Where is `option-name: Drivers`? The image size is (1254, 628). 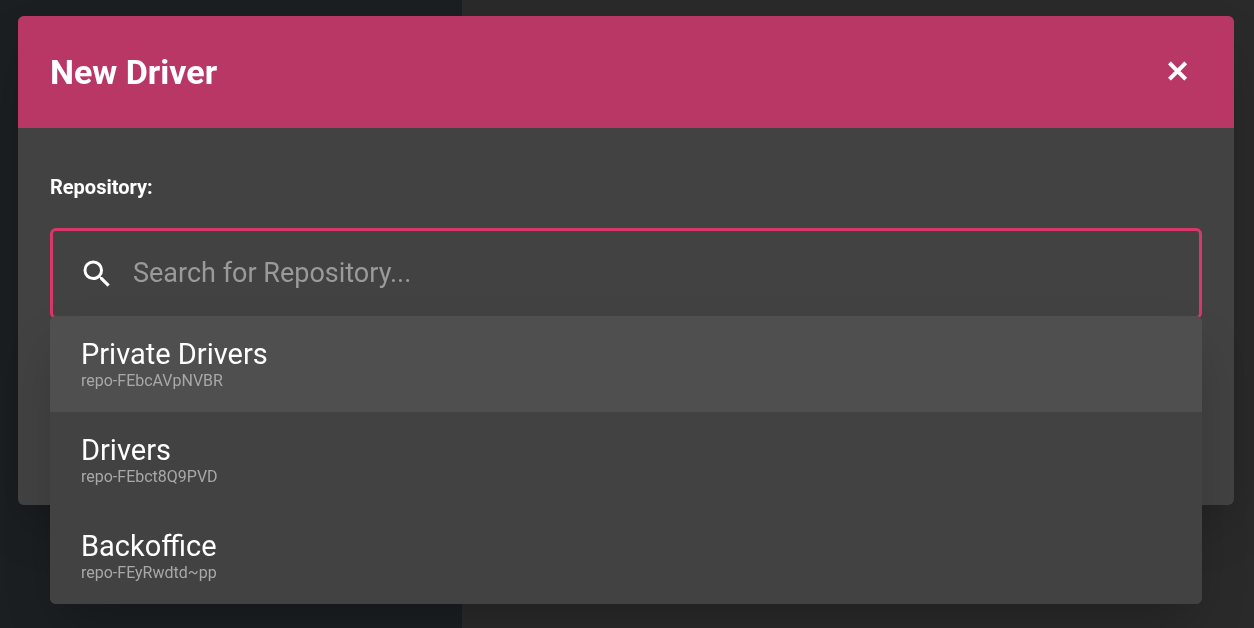
option-name: Drivers is located at coordinates (126, 450).